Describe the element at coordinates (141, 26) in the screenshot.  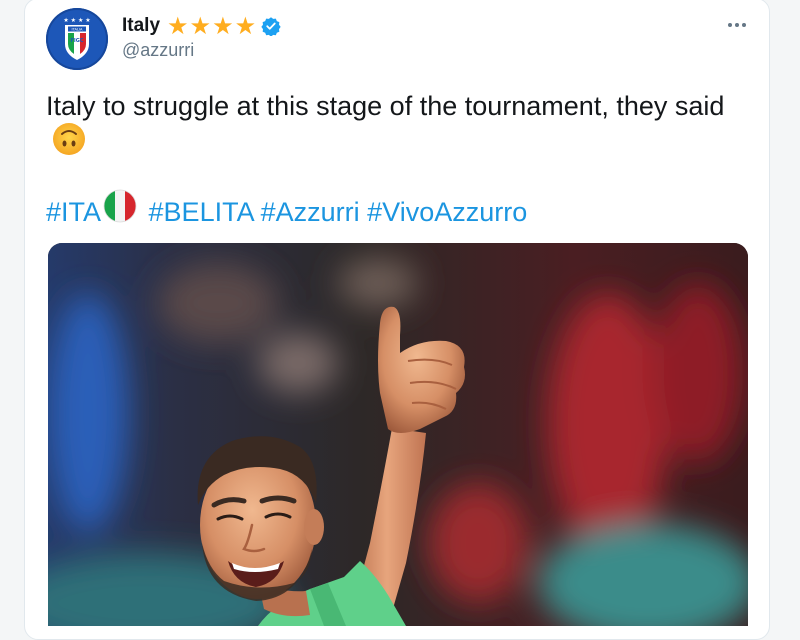
I see `display-name: Italy` at that location.